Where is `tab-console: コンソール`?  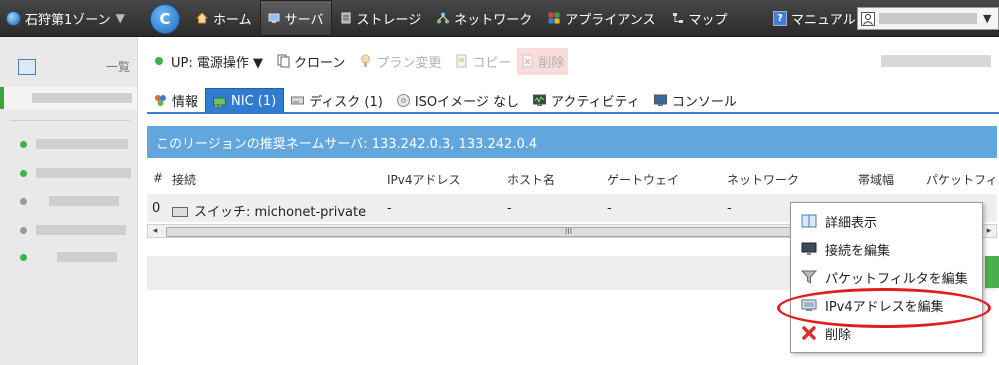
tab-console: コンソール is located at coordinates (695, 100).